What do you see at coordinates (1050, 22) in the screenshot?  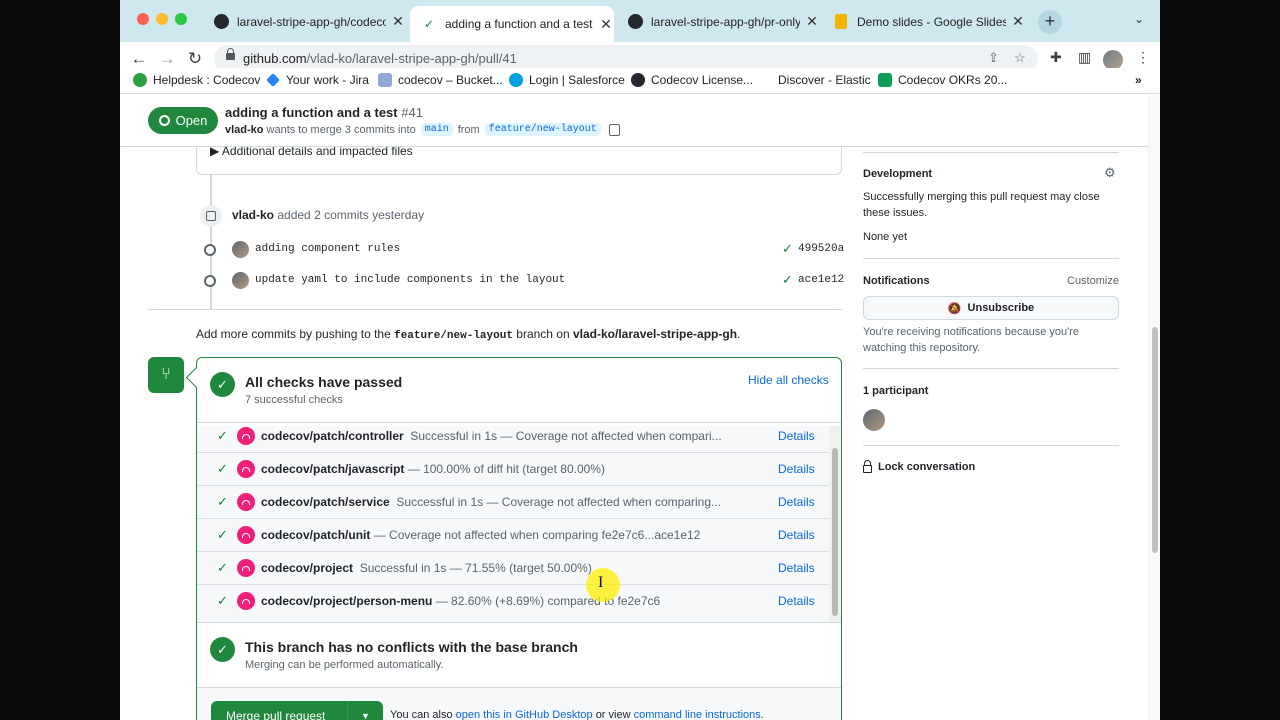 I see `new-tab-button: +` at bounding box center [1050, 22].